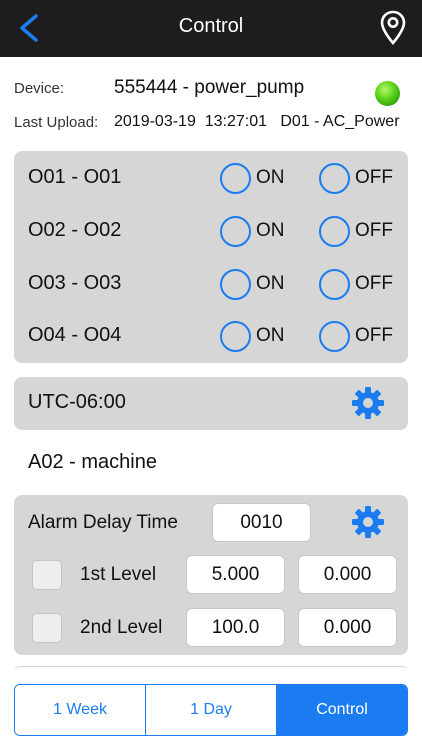  Describe the element at coordinates (211, 178) in the screenshot. I see `output-row: O01 - O01 ON OFF` at that location.